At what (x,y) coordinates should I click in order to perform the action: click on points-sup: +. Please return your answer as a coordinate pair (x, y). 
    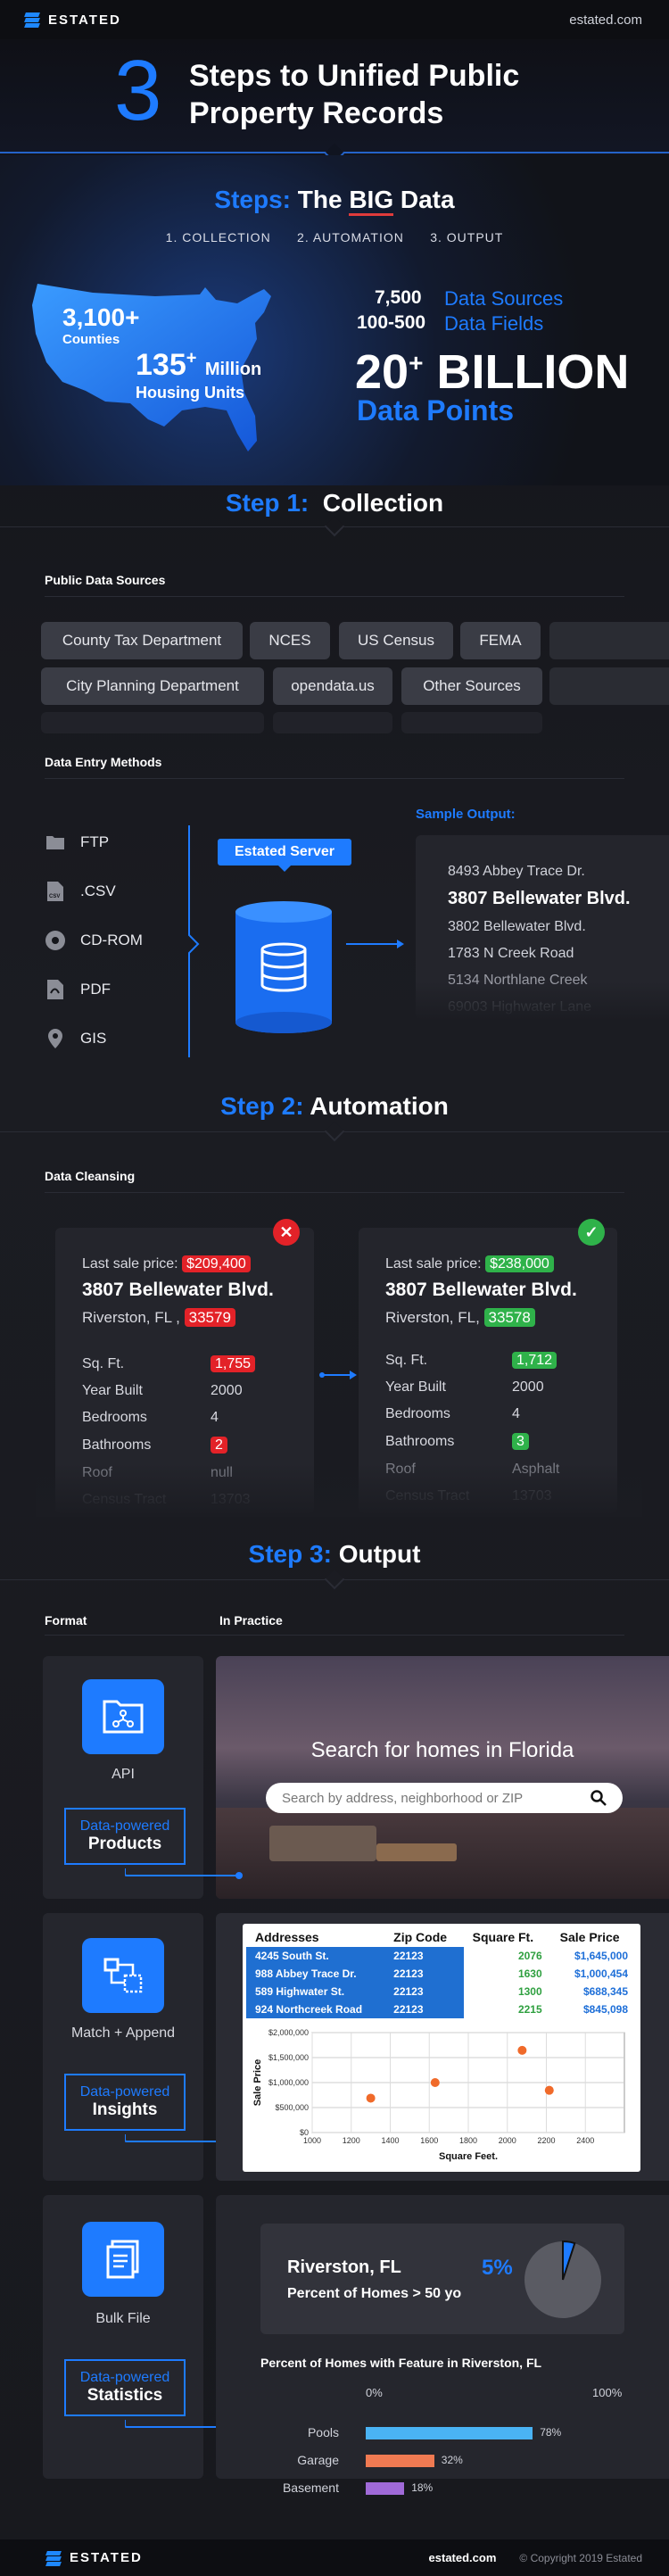
    Looking at the image, I should click on (416, 363).